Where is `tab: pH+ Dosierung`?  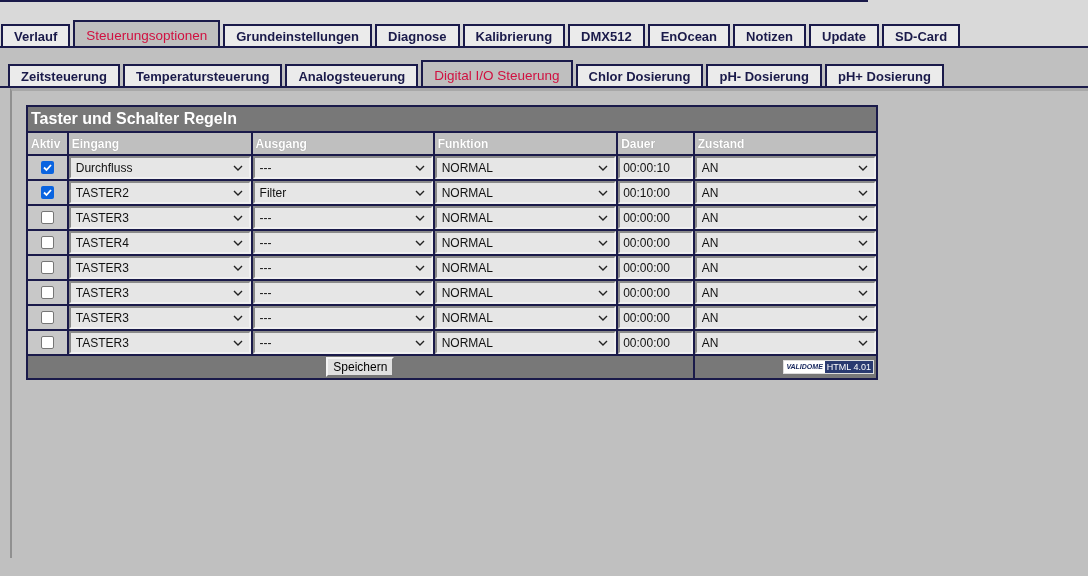
tab: pH+ Dosierung is located at coordinates (884, 75).